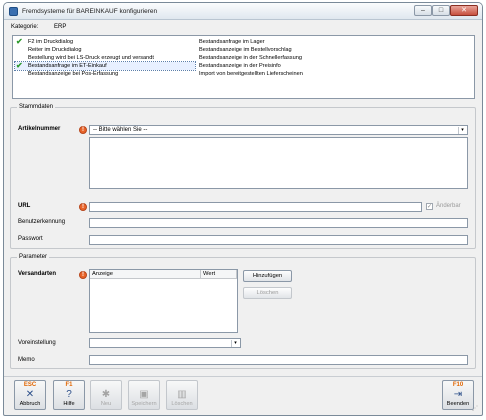  I want to click on help-icon: ?, so click(69, 394).